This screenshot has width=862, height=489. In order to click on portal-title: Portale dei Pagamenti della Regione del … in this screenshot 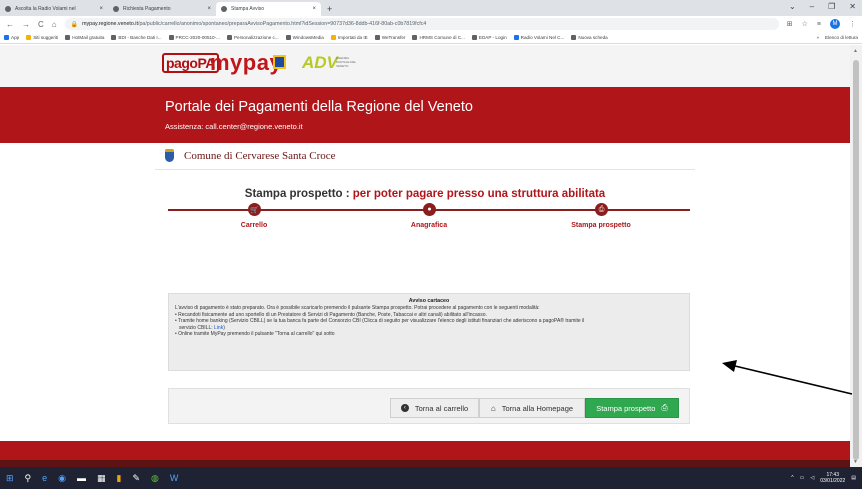, I will do `click(319, 107)`.